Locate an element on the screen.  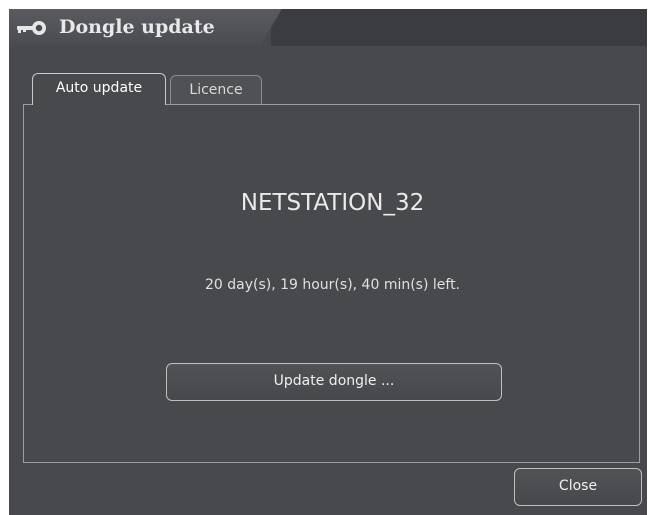
key-icon is located at coordinates (32, 28).